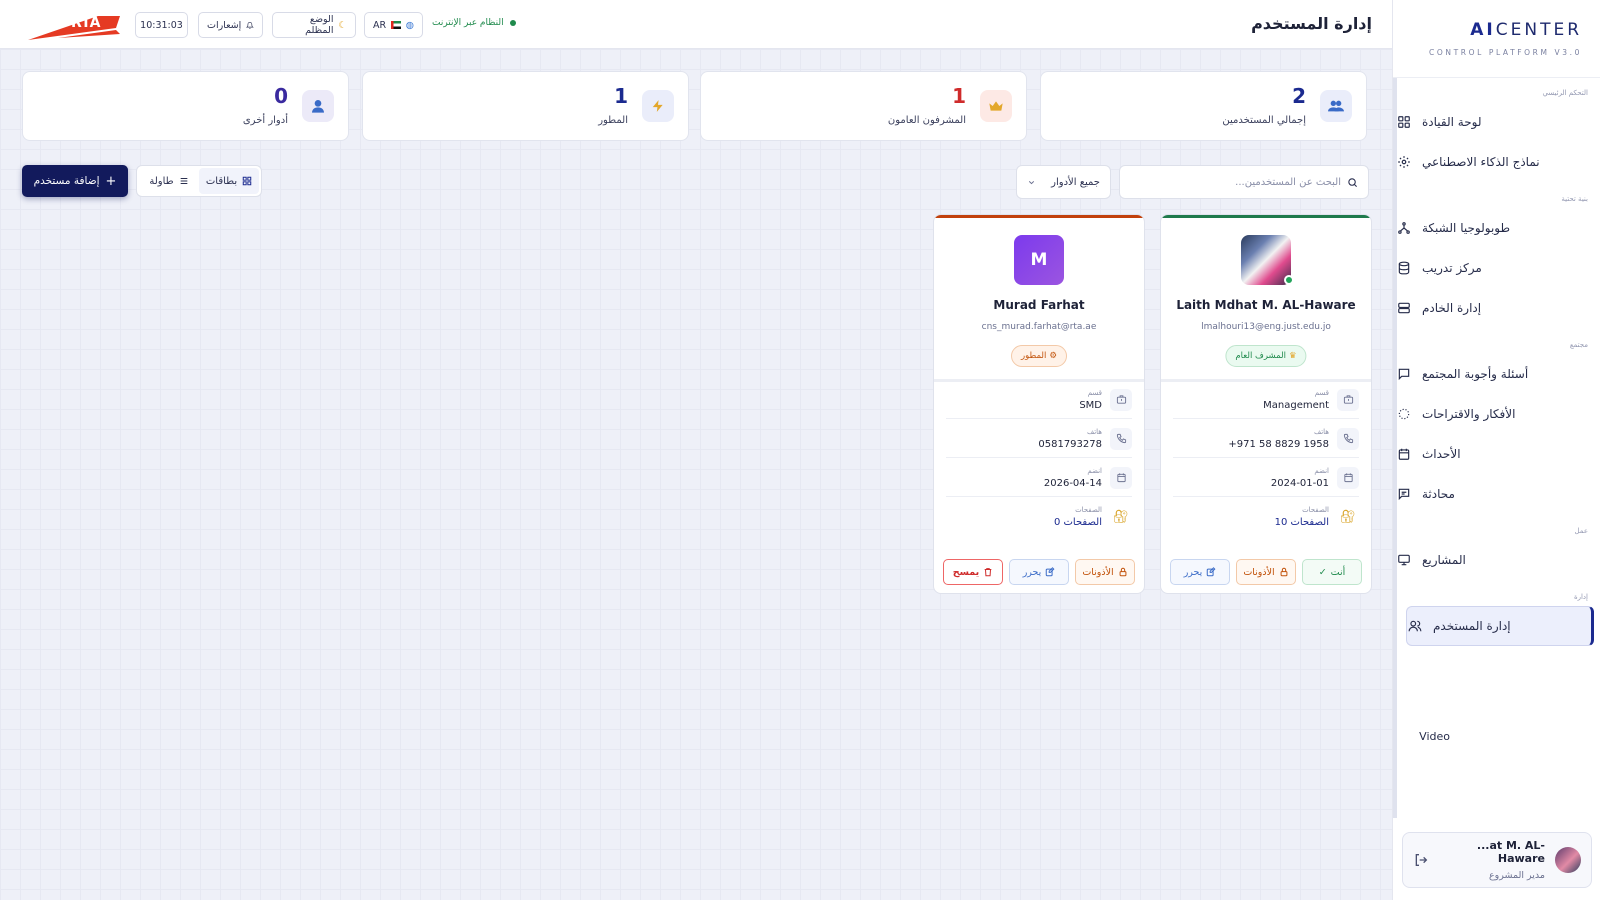  Describe the element at coordinates (1466, 228) in the screenshot. I see `sidebar-item-label: طوبولوجيا الشبكة` at that location.